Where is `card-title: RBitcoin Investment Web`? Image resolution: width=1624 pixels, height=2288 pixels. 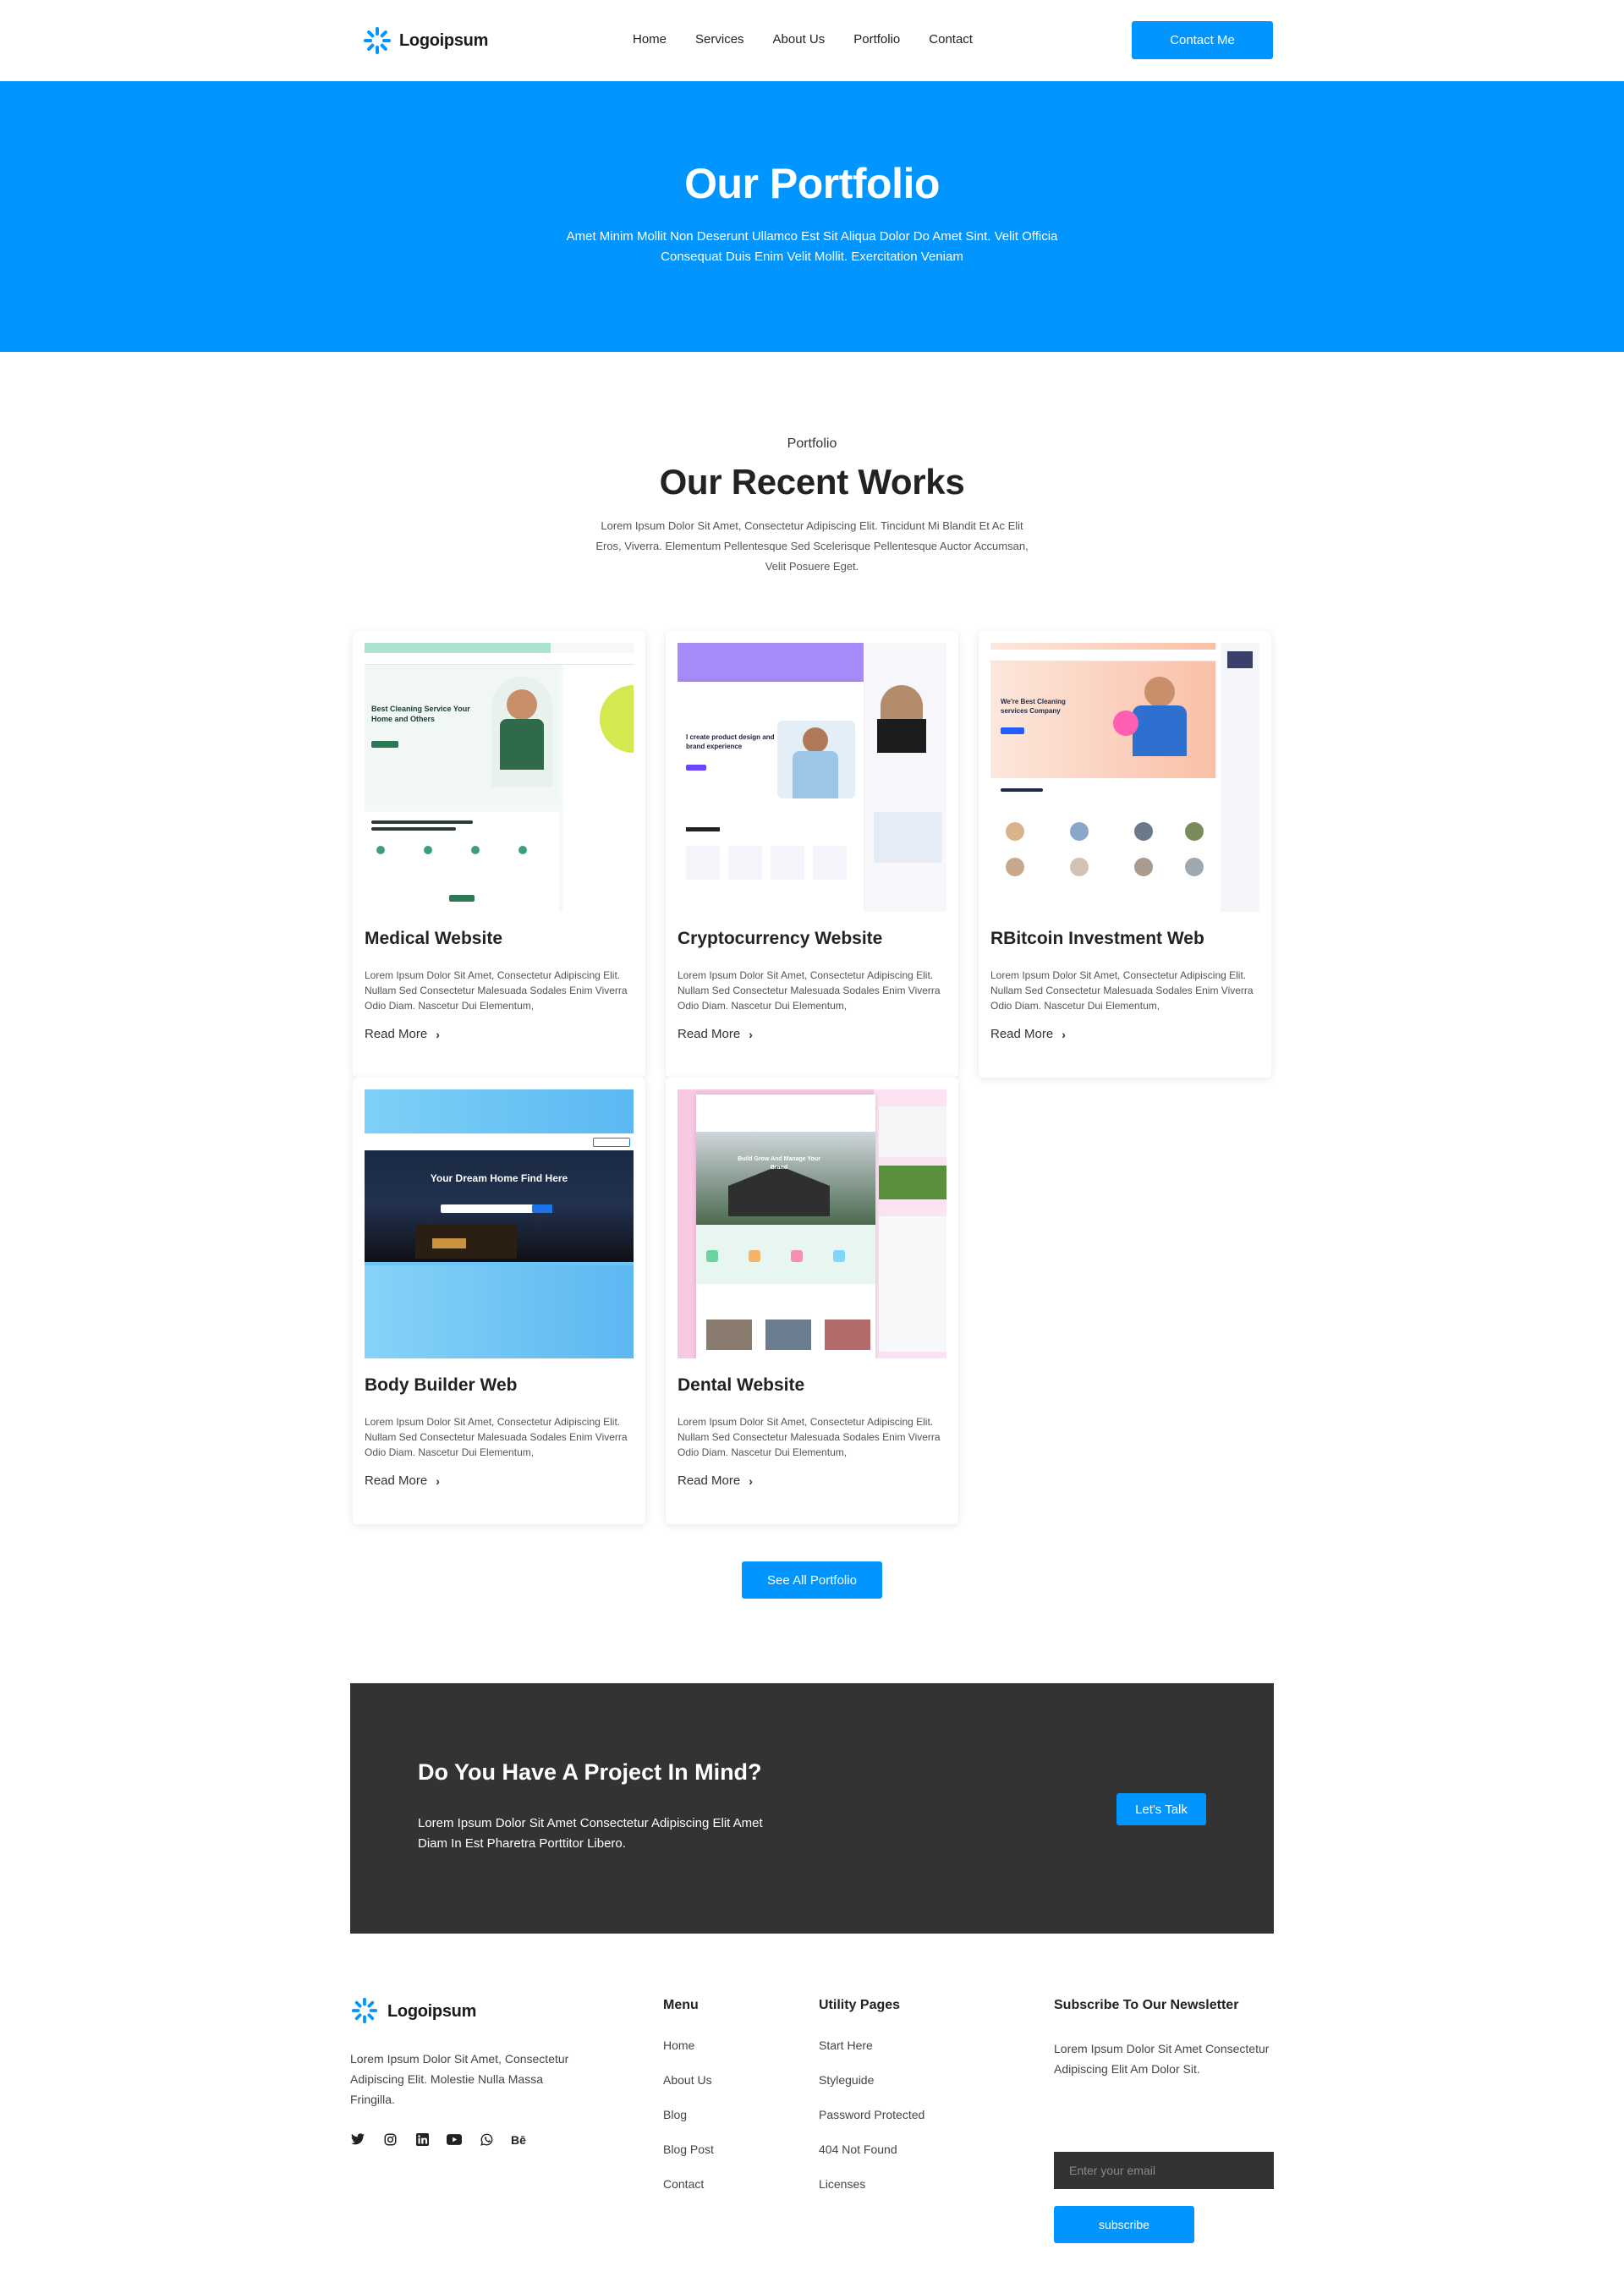 card-title: RBitcoin Investment Web is located at coordinates (1097, 938).